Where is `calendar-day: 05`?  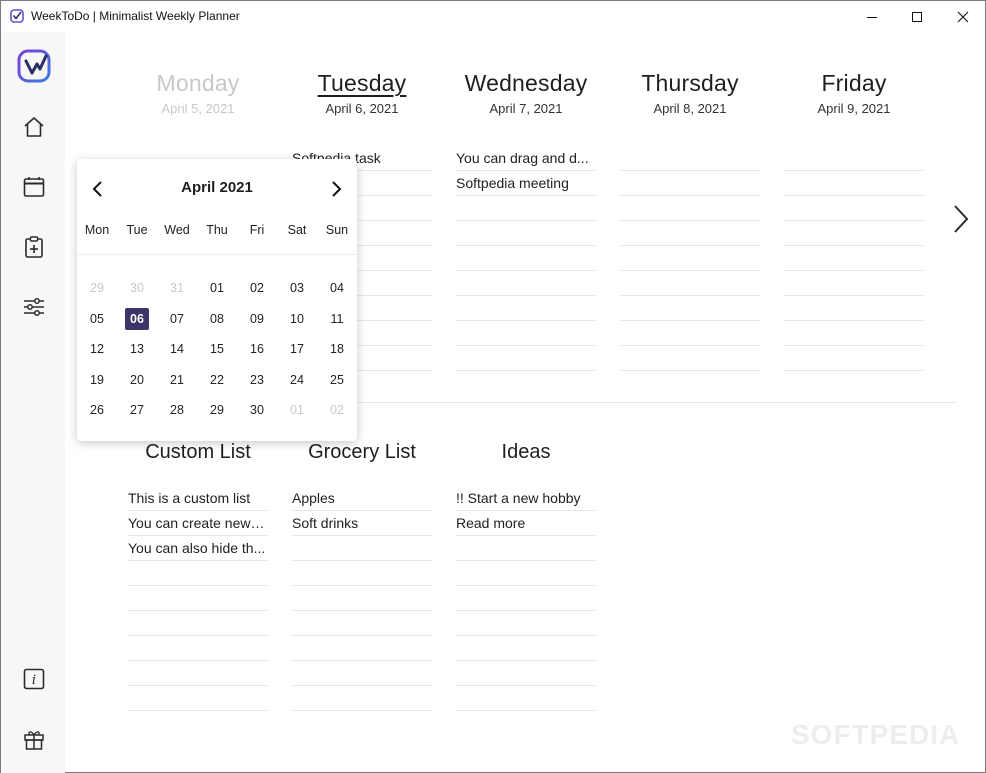 calendar-day: 05 is located at coordinates (97, 319).